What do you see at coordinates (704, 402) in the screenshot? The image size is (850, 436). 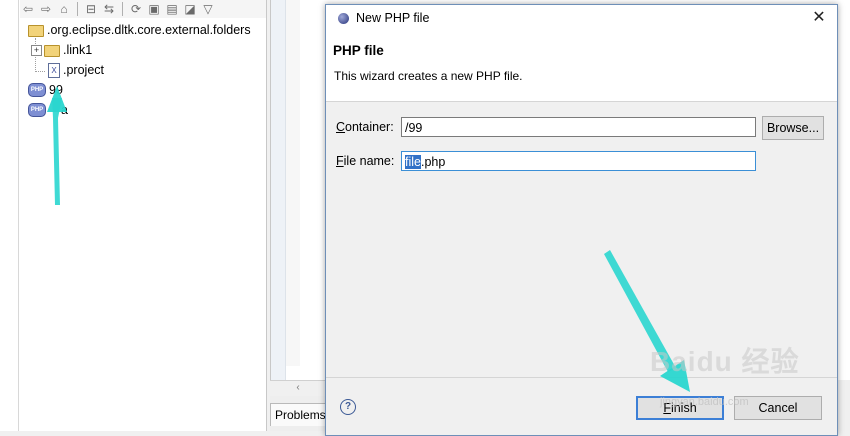 I see `baidu-watermark-url: jingyan.baidu.com` at bounding box center [704, 402].